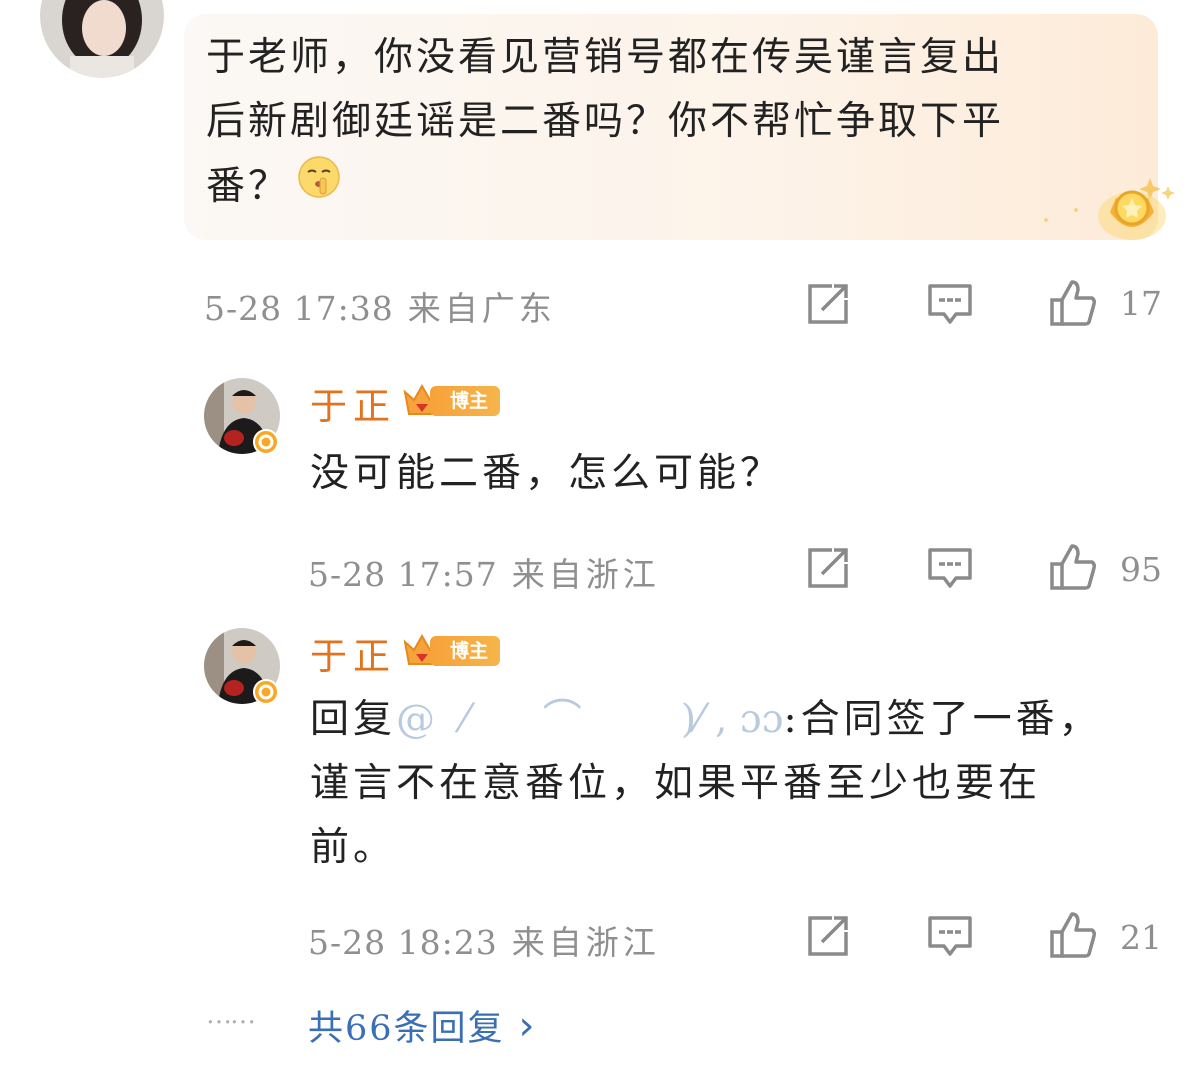 The image size is (1198, 1080). I want to click on reply-time: 5-28 18:23, so click(403, 942).